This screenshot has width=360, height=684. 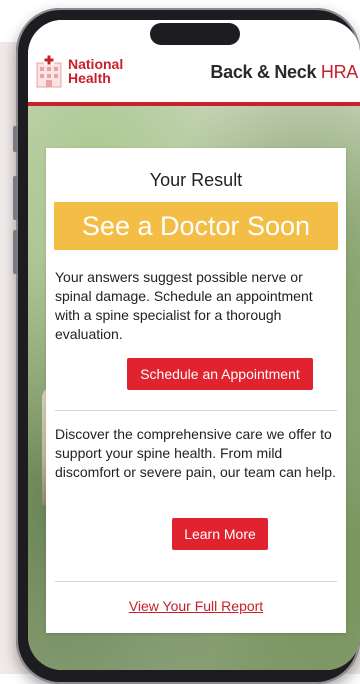 I want to click on view-full-report-link: View Your Full Report, so click(x=196, y=606).